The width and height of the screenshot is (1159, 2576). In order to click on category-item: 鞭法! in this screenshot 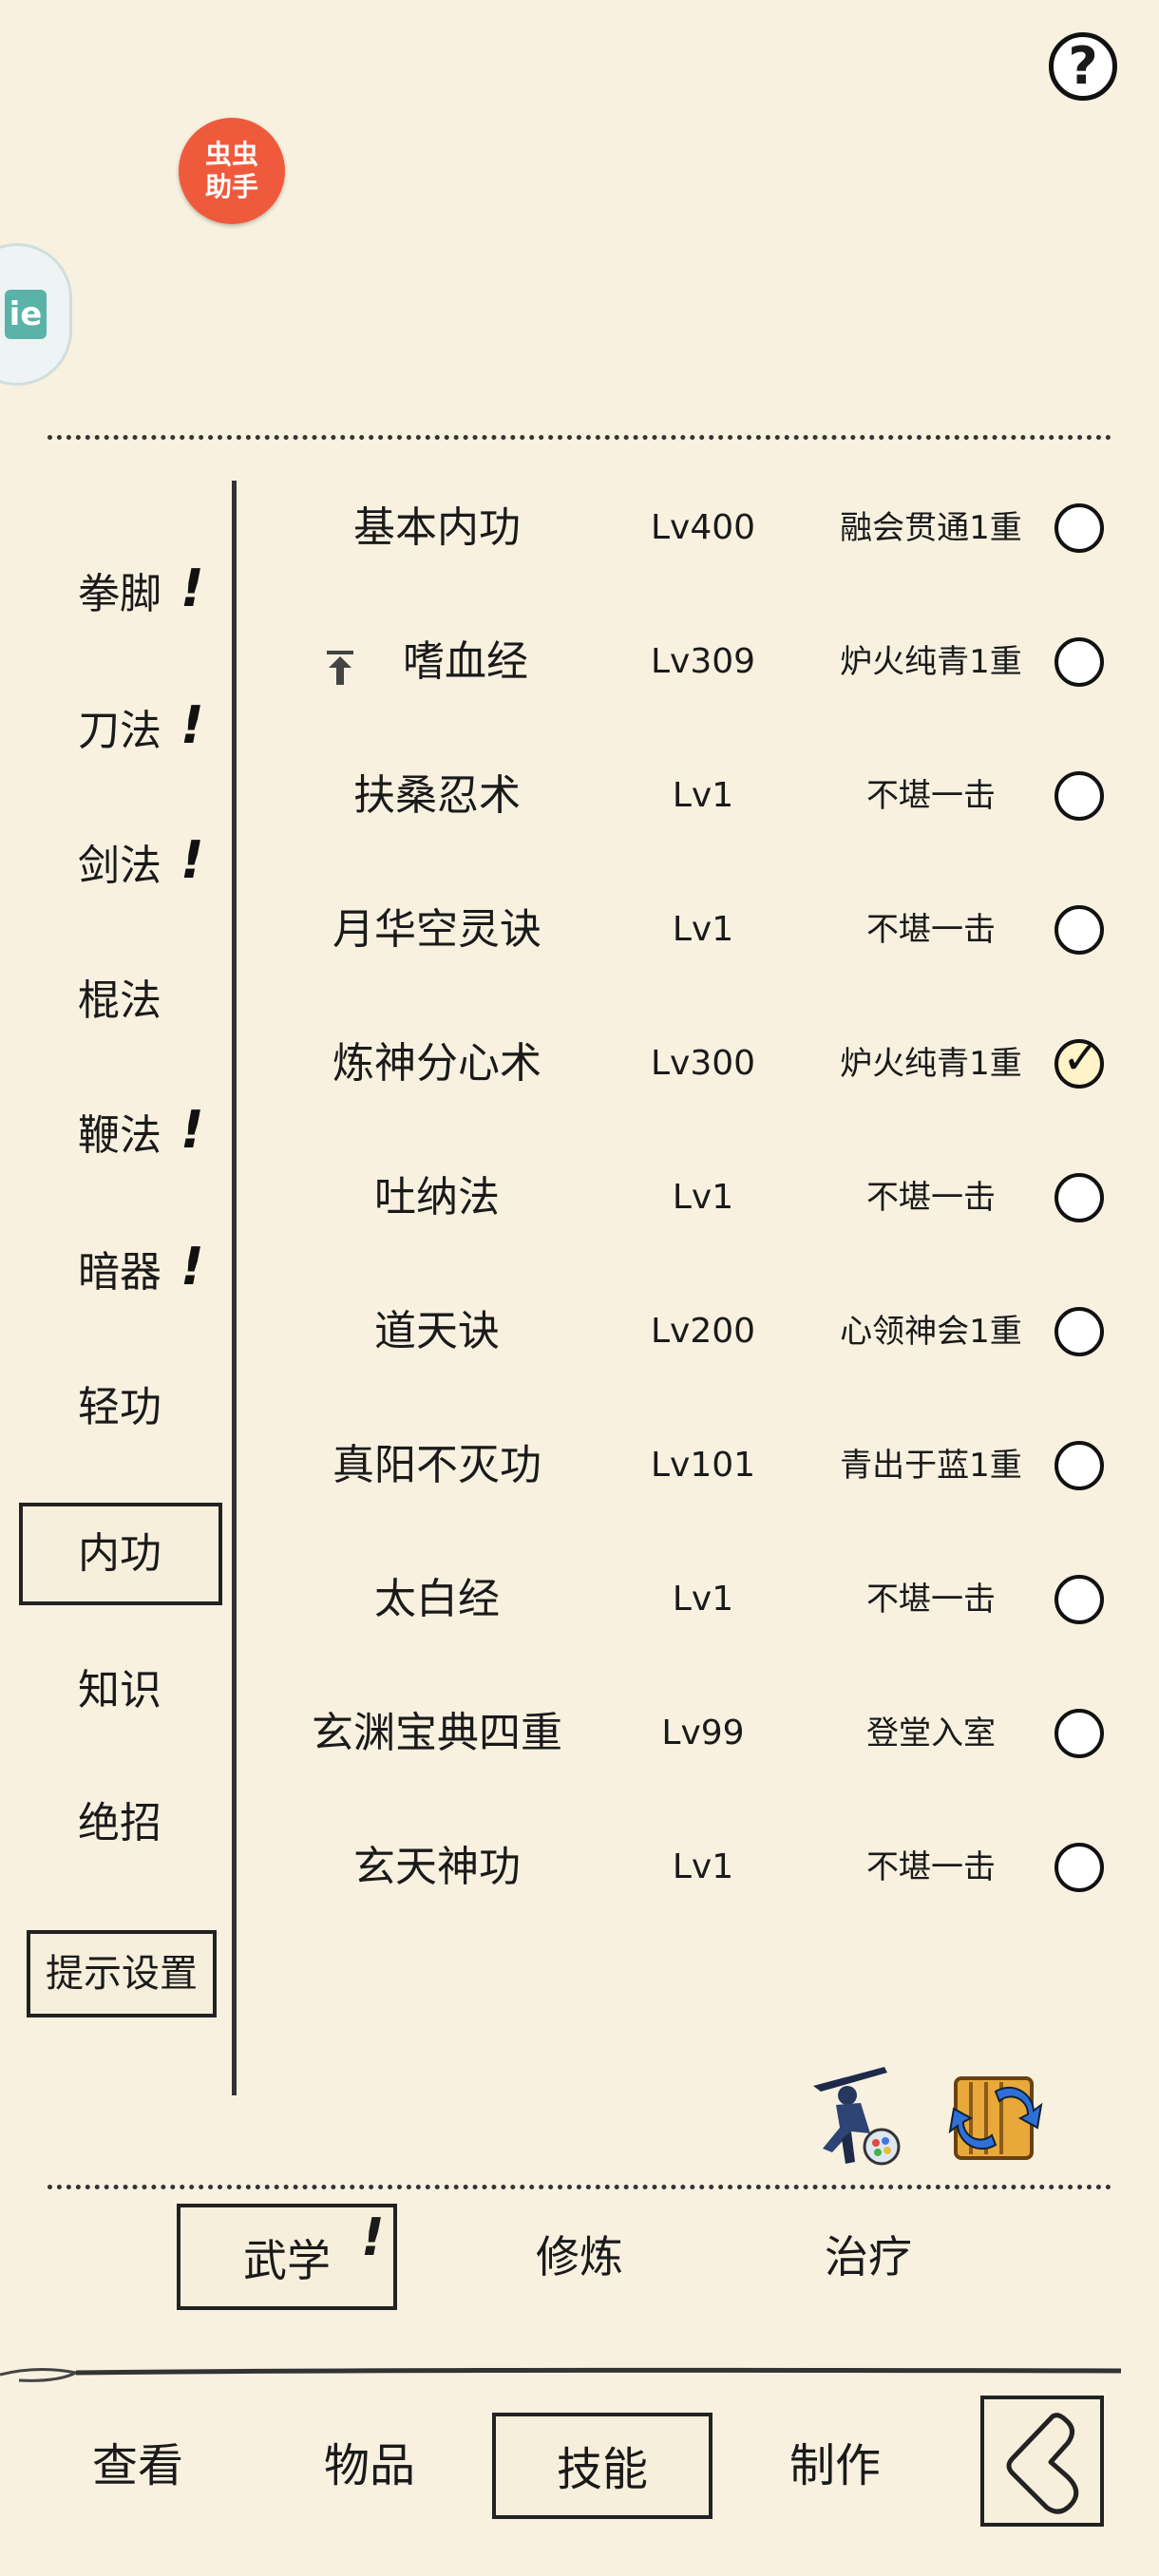, I will do `click(142, 1136)`.